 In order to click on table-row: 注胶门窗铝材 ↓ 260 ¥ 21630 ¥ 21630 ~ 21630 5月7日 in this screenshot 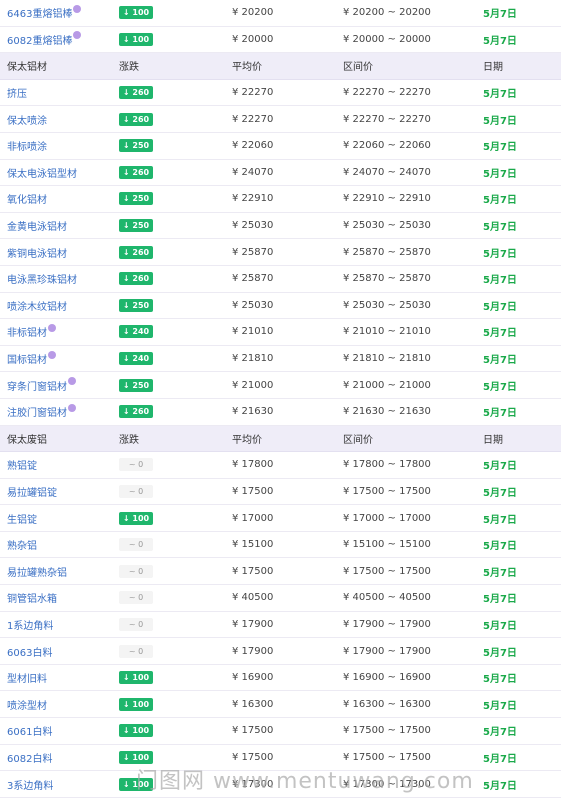, I will do `click(280, 412)`.